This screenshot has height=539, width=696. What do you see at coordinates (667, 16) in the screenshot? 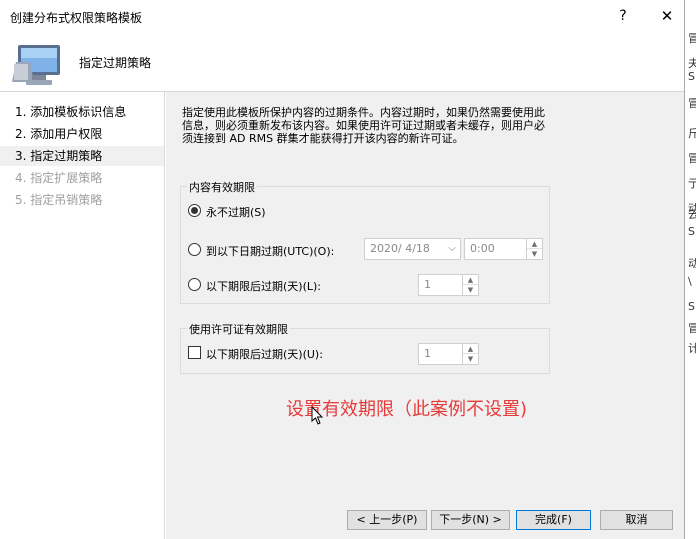
I see `close-button: ✕` at bounding box center [667, 16].